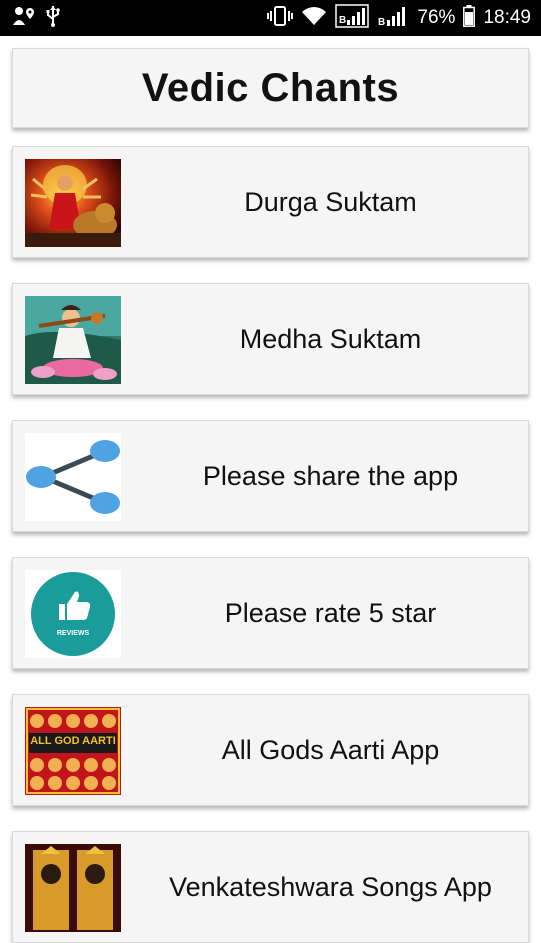  I want to click on battery-icon, so click(469, 18).